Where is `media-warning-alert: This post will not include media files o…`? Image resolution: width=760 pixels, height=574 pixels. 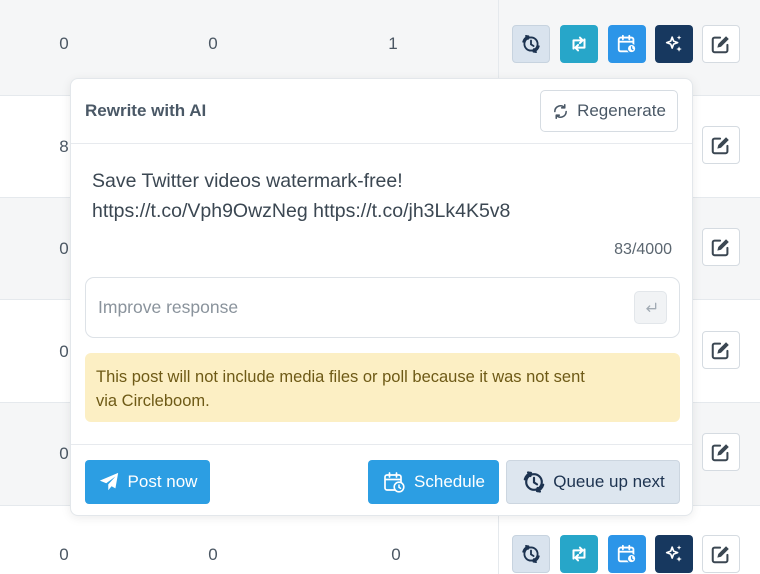
media-warning-alert: This post will not include media files o… is located at coordinates (382, 387).